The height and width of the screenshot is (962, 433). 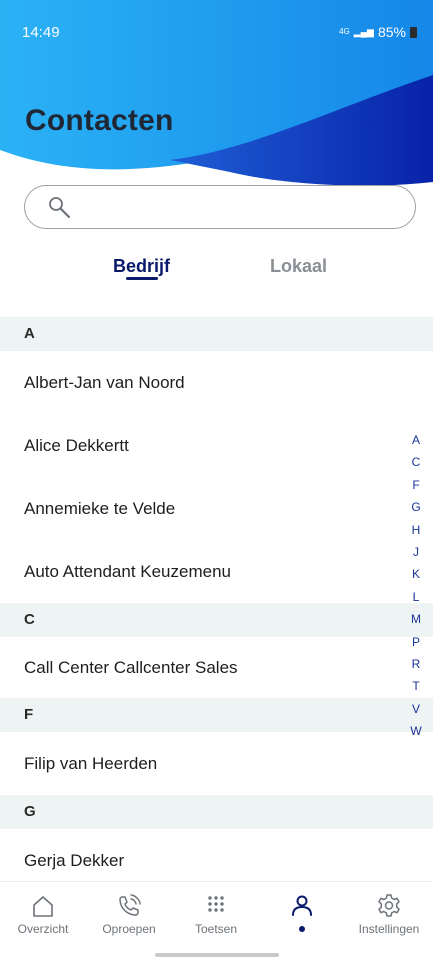 I want to click on contact-item: Alice Dekkertt, so click(x=216, y=445).